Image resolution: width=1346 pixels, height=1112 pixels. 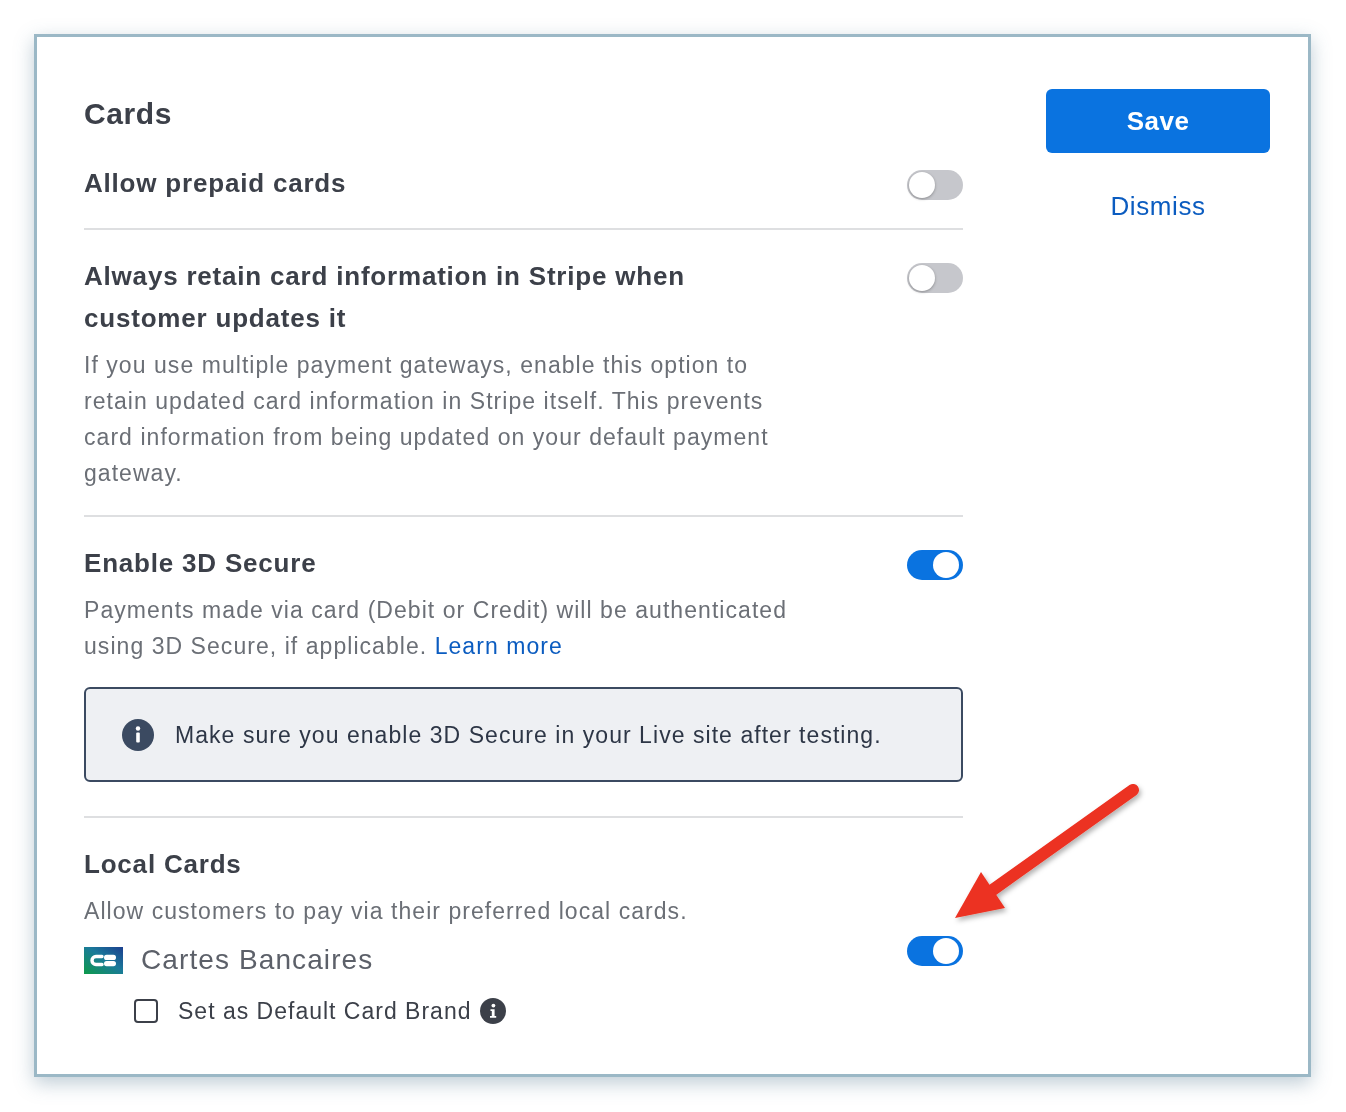 What do you see at coordinates (103, 960) in the screenshot?
I see `card-brand-logo-icon` at bounding box center [103, 960].